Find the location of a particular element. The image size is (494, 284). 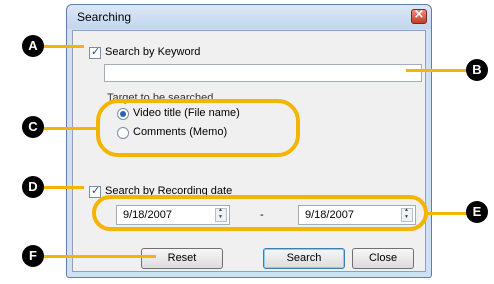

callout-f-line is located at coordinates (100, 256).